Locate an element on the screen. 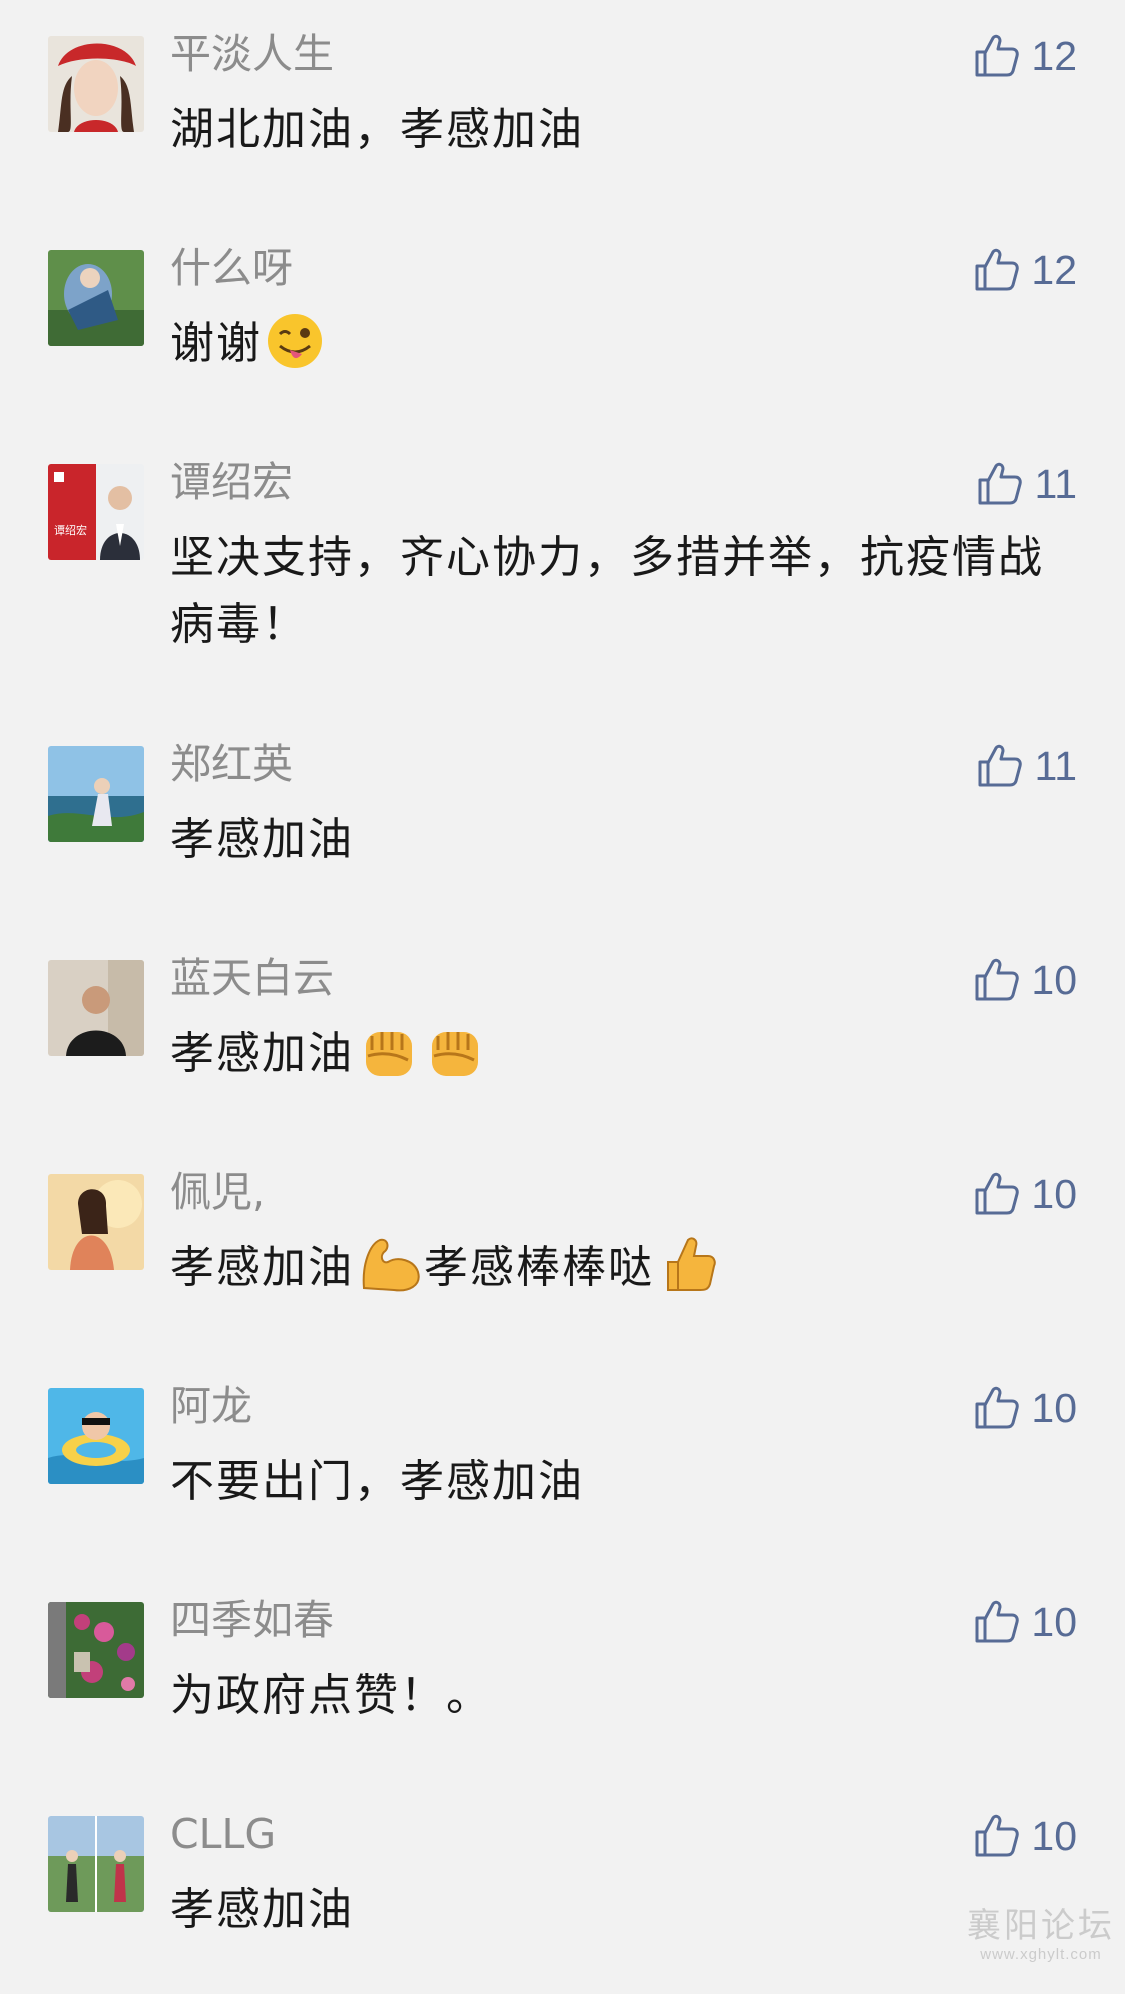 This screenshot has width=1125, height=1994. username: 蓝天白云 is located at coordinates (252, 978).